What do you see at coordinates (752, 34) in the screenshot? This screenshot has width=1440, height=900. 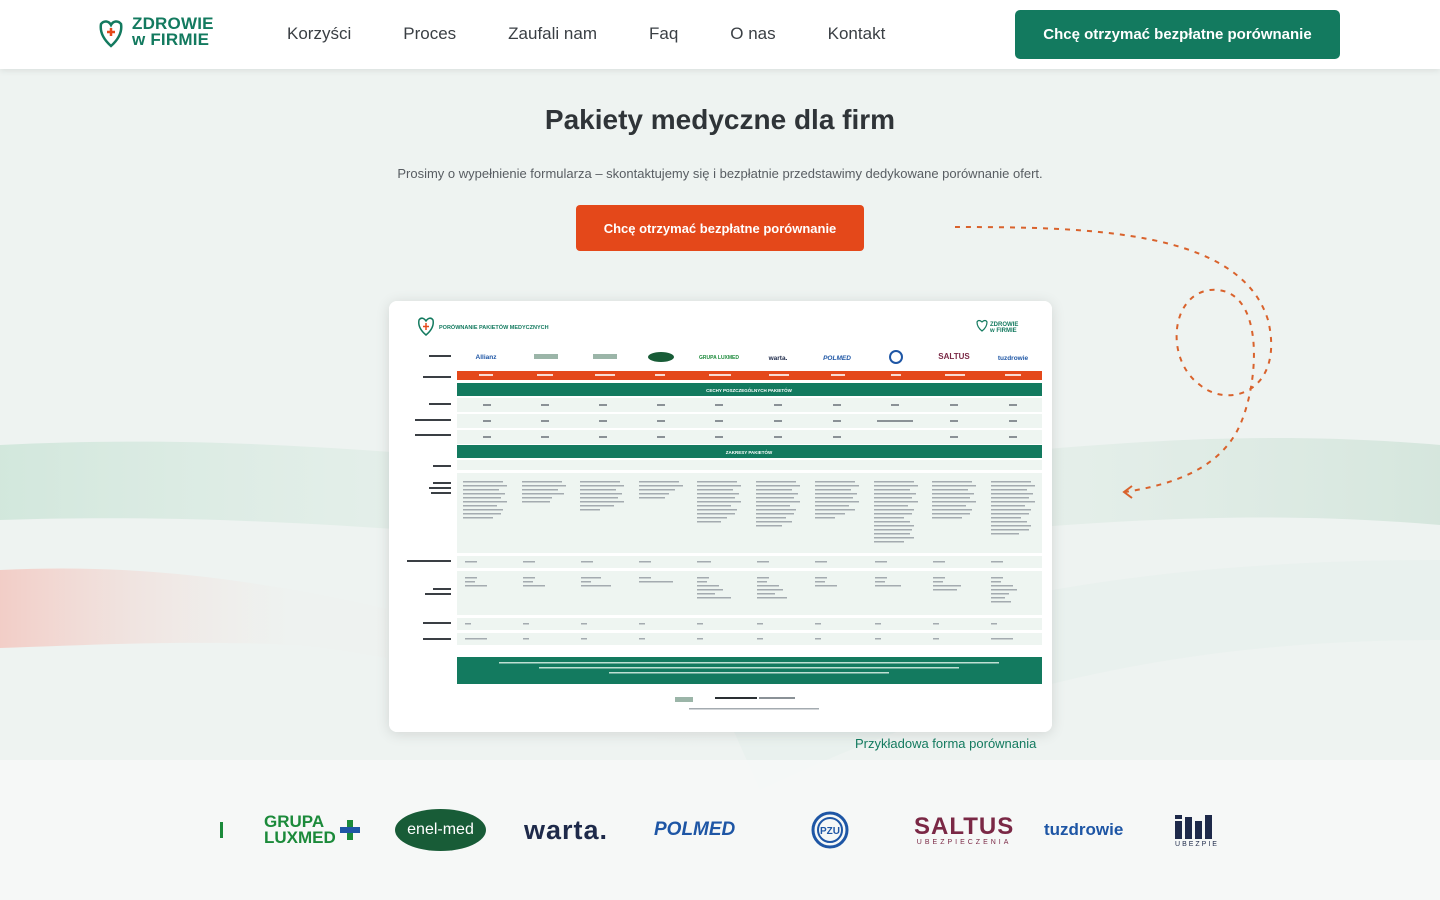 I see `nav-o-nas: O nas` at bounding box center [752, 34].